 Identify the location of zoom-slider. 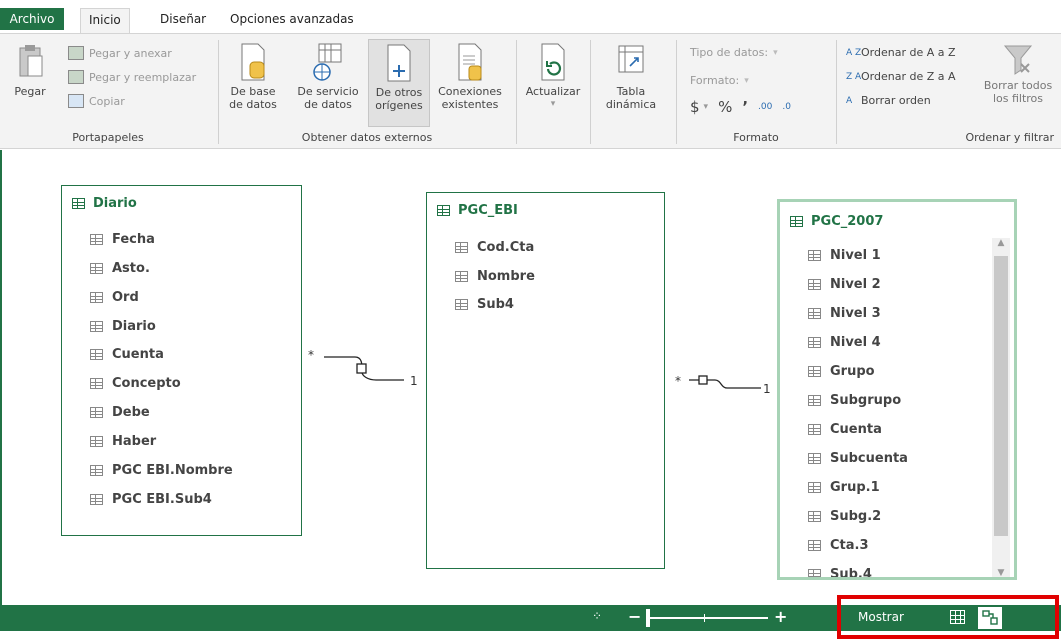
(707, 618).